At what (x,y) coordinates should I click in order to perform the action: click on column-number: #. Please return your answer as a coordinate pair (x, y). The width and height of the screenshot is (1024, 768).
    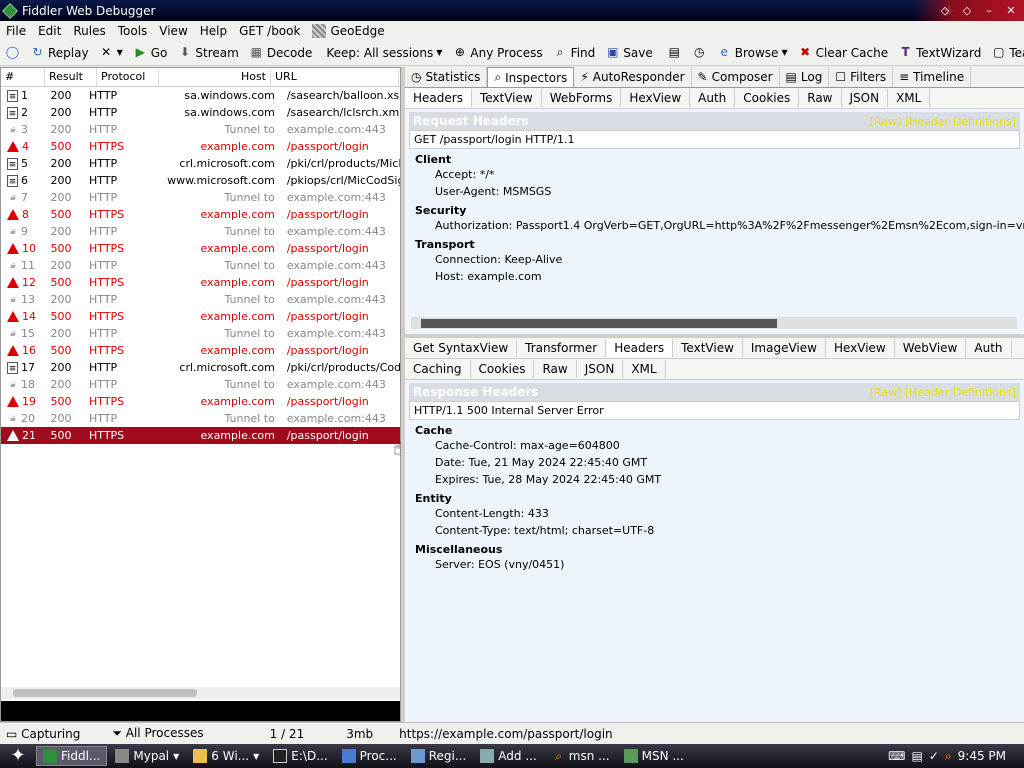
    Looking at the image, I should click on (23, 77).